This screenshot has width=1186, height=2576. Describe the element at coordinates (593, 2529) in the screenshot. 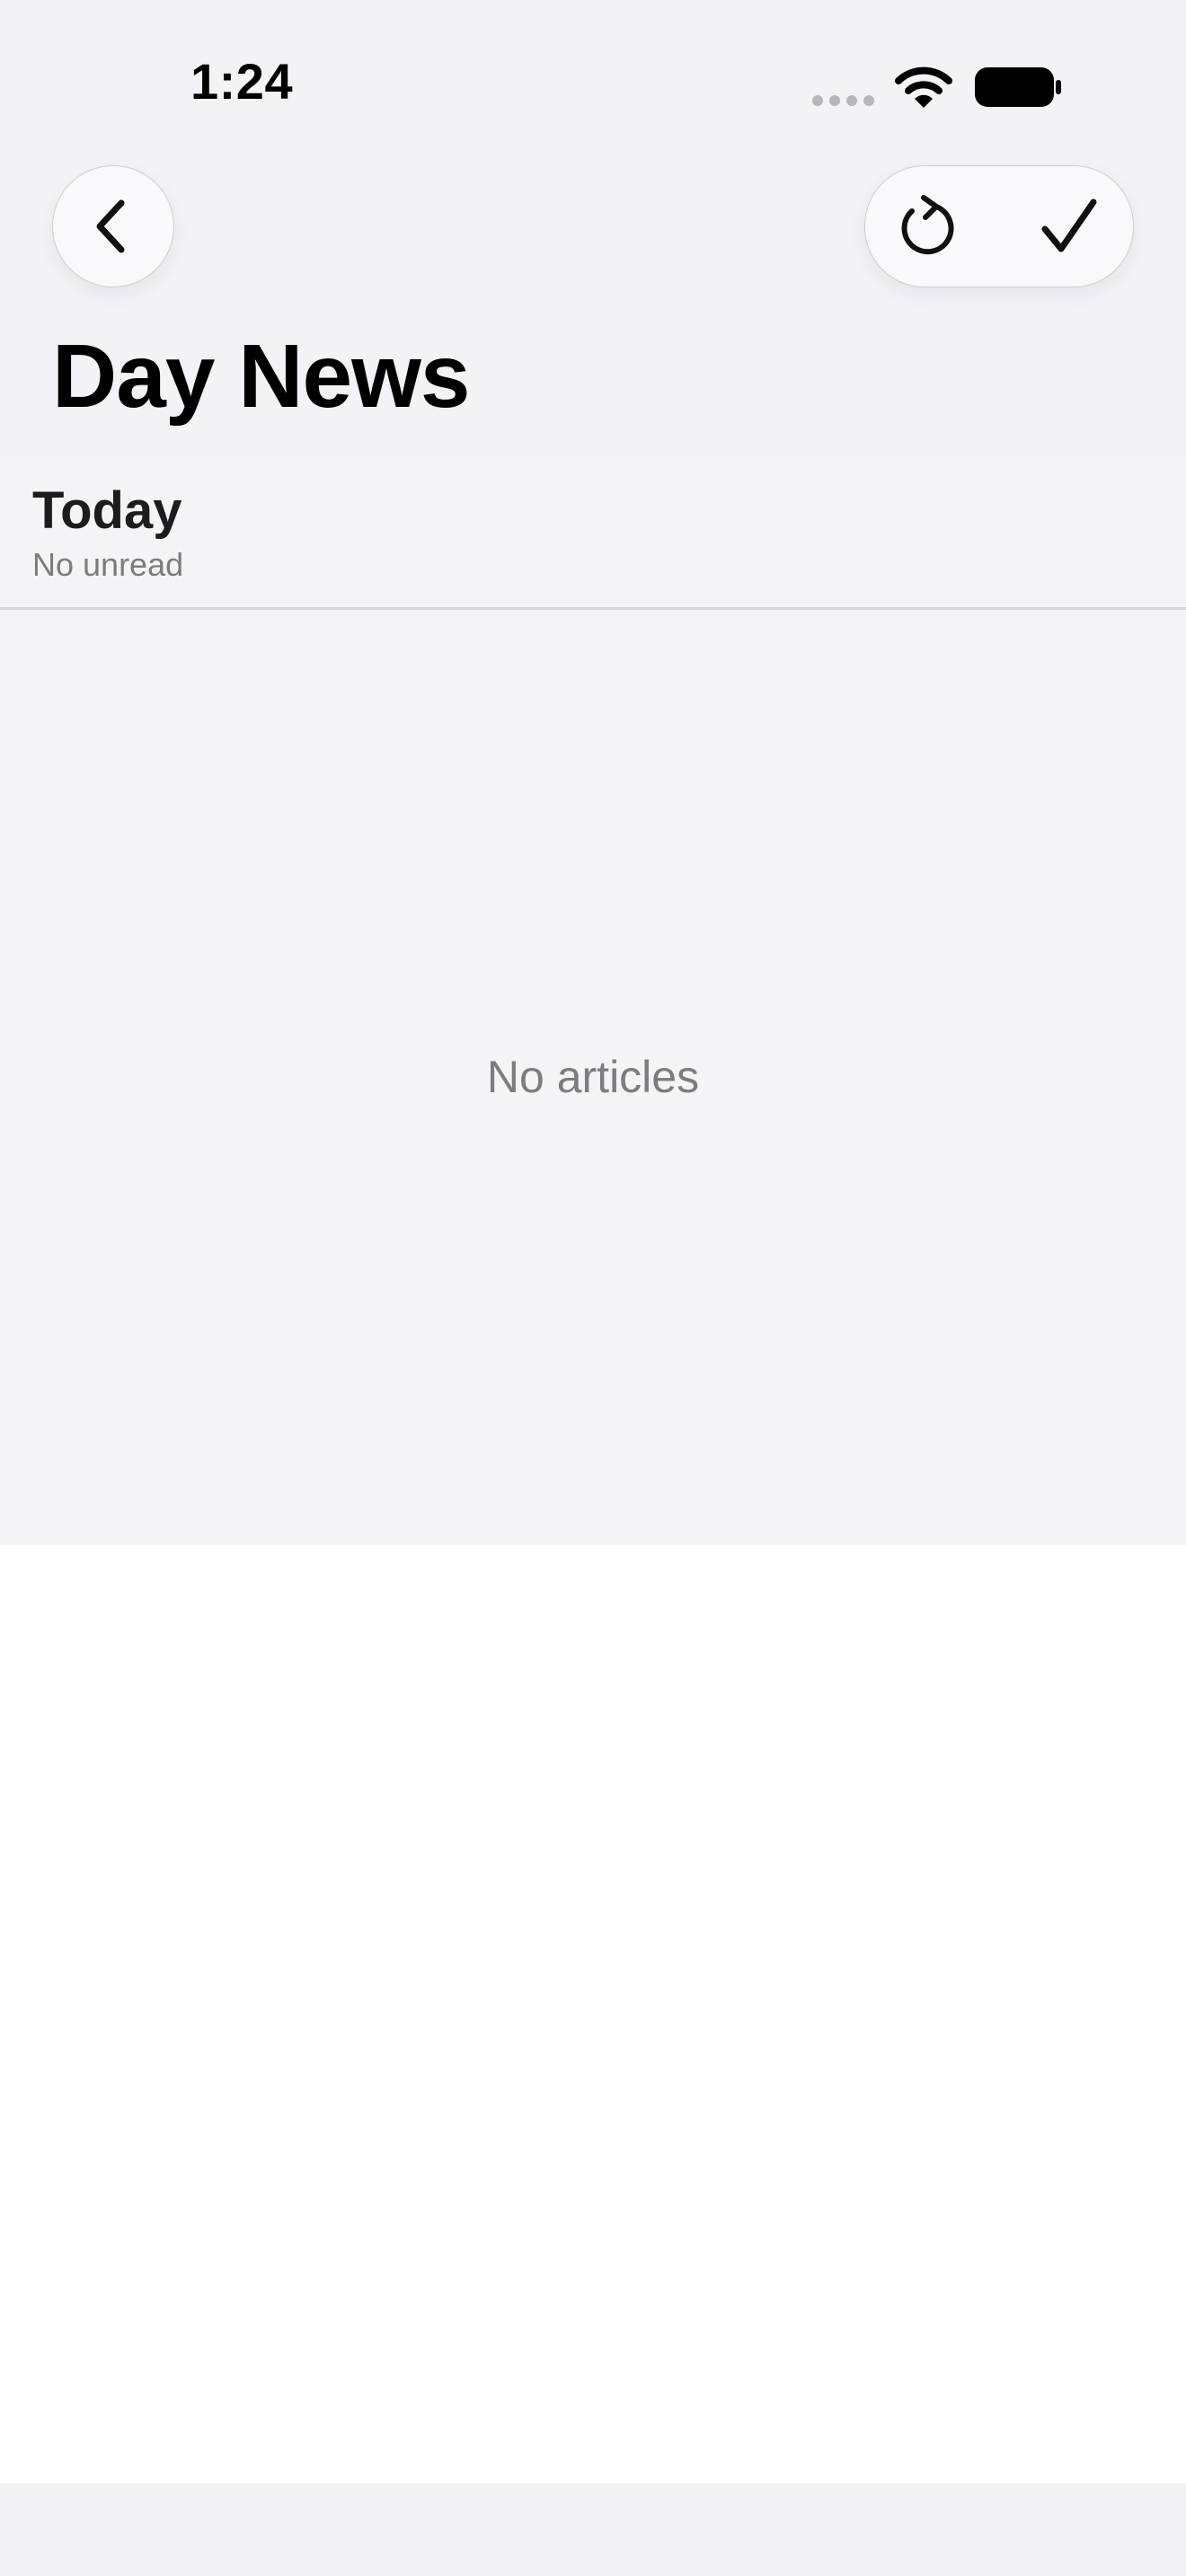

I see `bottom-safe-area` at that location.